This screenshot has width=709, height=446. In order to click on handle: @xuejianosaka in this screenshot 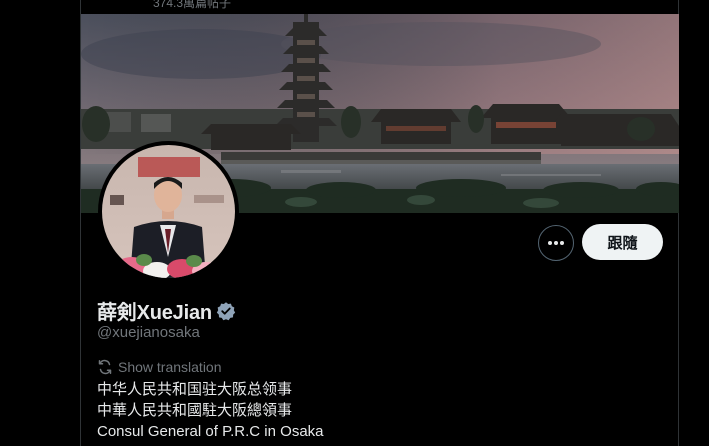, I will do `click(148, 332)`.